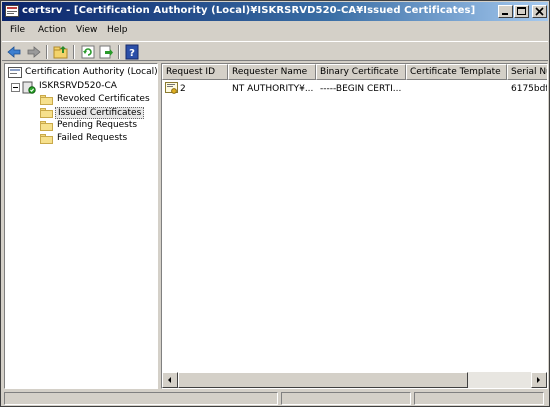 Image resolution: width=550 pixels, height=407 pixels. I want to click on cell-request-id: 2, so click(183, 89).